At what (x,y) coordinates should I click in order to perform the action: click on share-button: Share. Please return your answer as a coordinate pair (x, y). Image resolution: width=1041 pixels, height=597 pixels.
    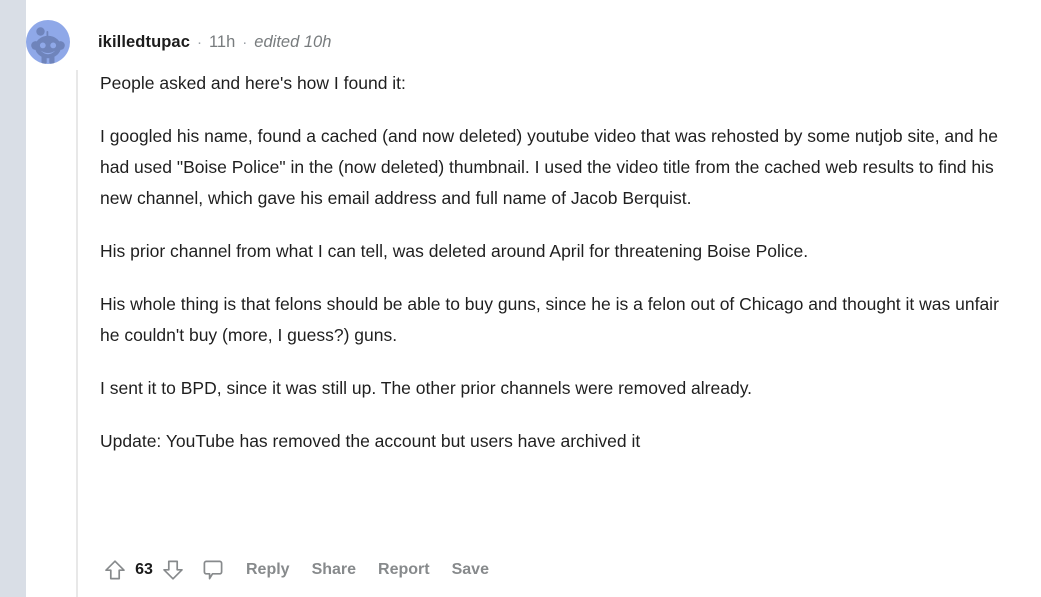
    Looking at the image, I should click on (334, 570).